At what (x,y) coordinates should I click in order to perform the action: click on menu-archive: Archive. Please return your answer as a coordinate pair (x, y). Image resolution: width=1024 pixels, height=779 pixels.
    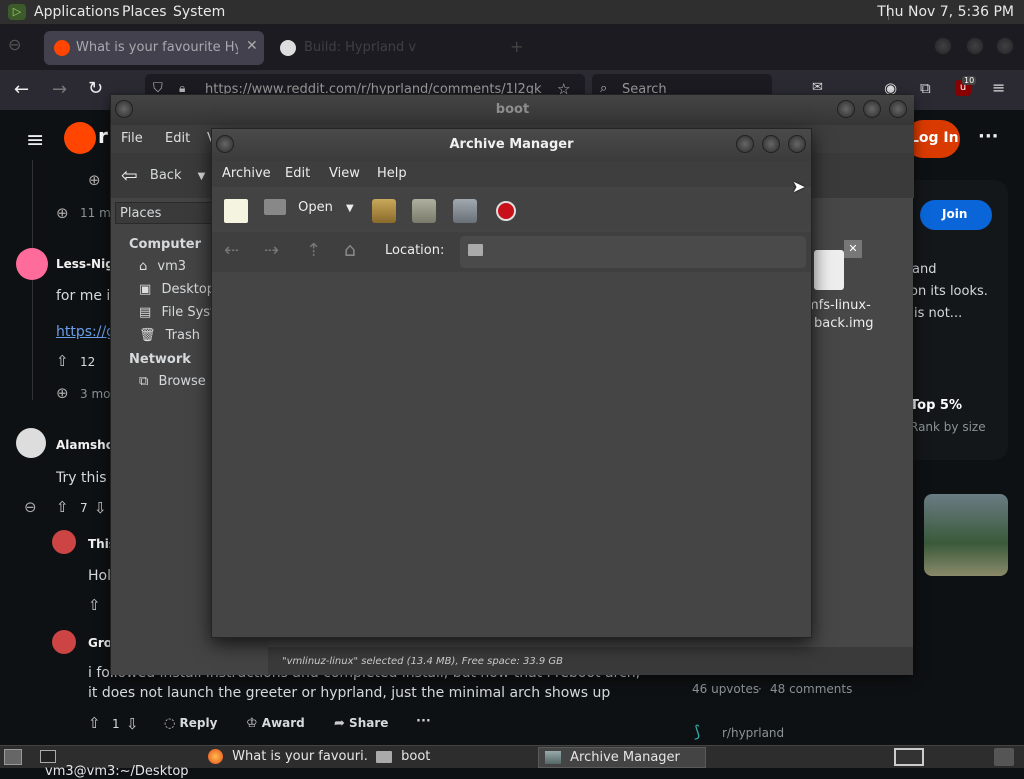
    Looking at the image, I should click on (246, 173).